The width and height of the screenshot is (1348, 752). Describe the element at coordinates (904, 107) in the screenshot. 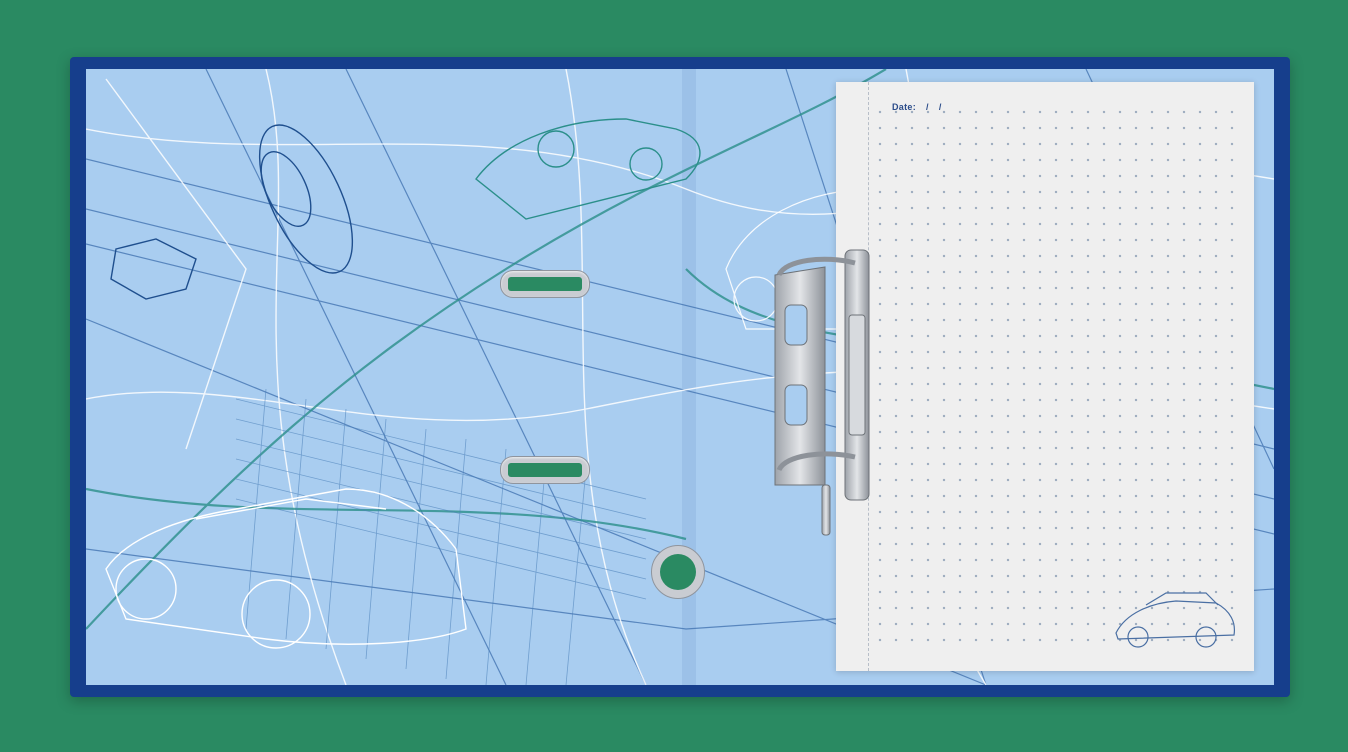

I see `date-label: Date:` at that location.